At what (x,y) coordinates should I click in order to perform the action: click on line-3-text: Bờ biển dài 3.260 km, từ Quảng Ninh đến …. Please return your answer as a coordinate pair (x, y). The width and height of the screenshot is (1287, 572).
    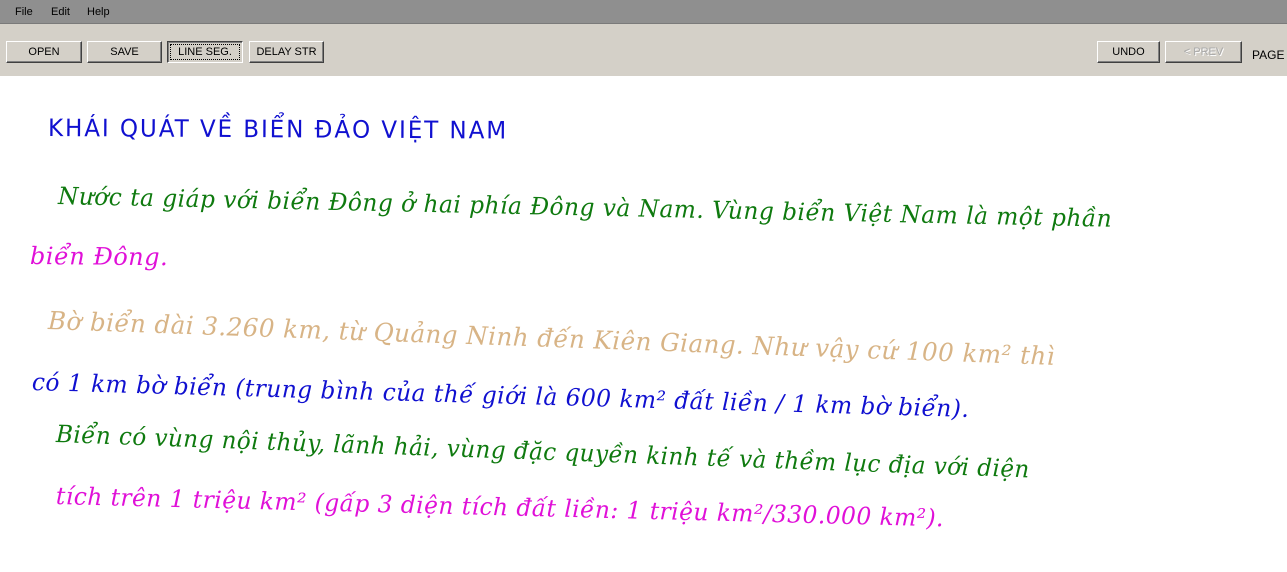
    Looking at the image, I should click on (551, 338).